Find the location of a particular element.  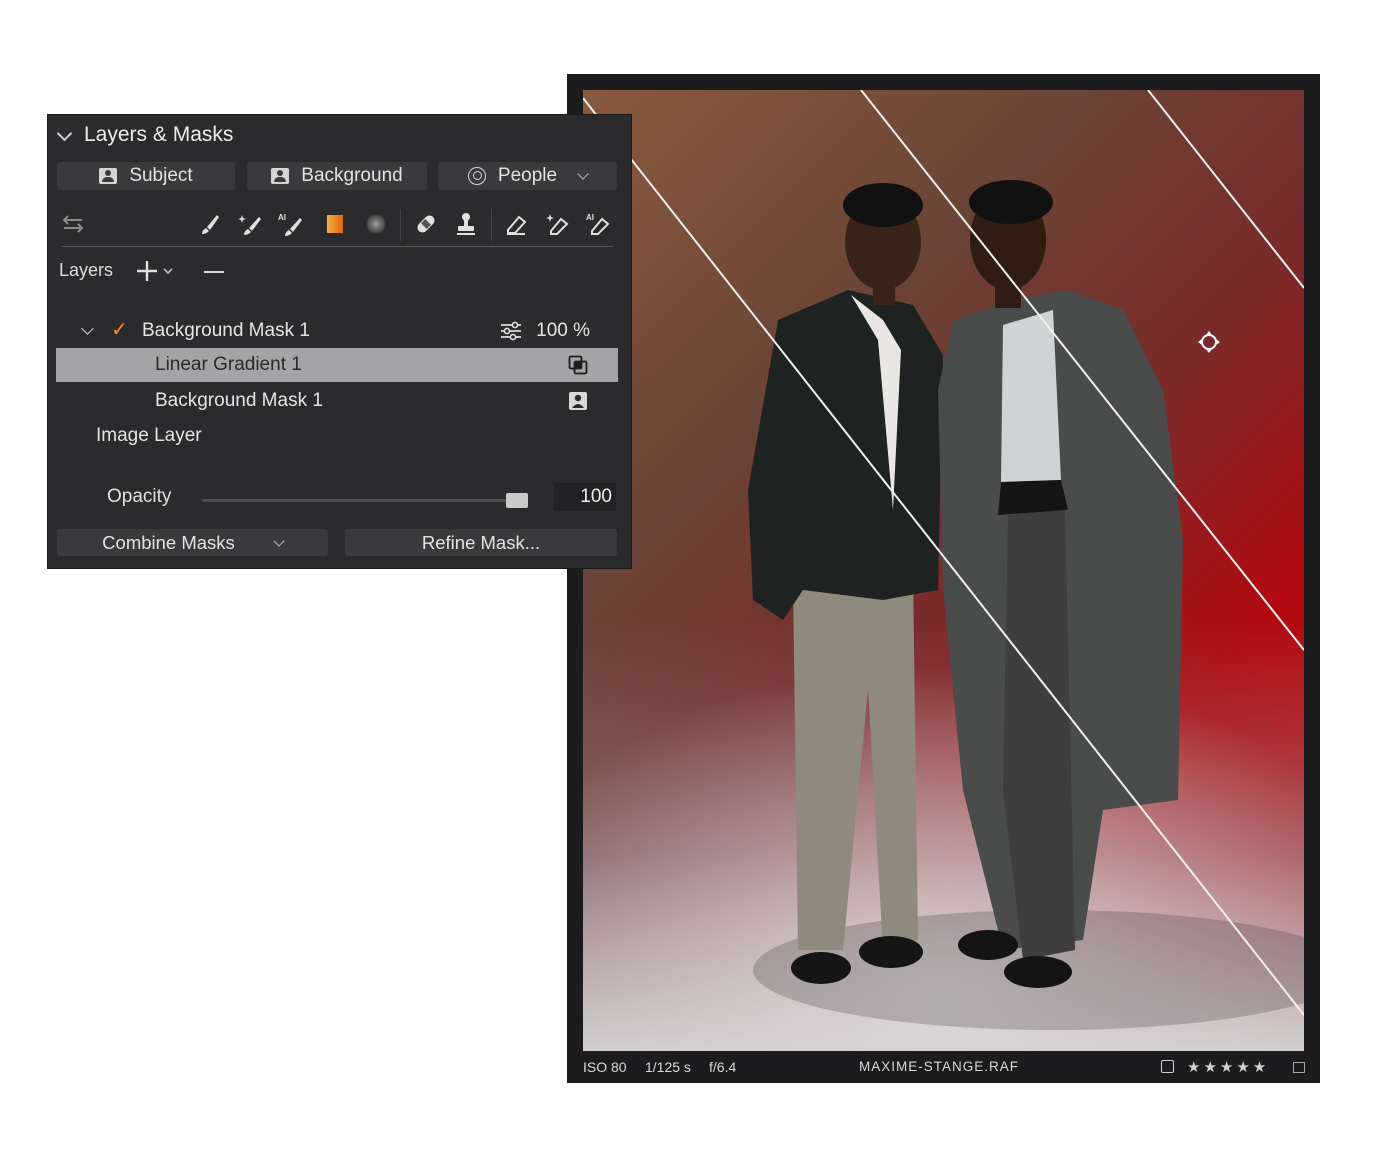

combine-masks-label: Combine Masks is located at coordinates (168, 542).